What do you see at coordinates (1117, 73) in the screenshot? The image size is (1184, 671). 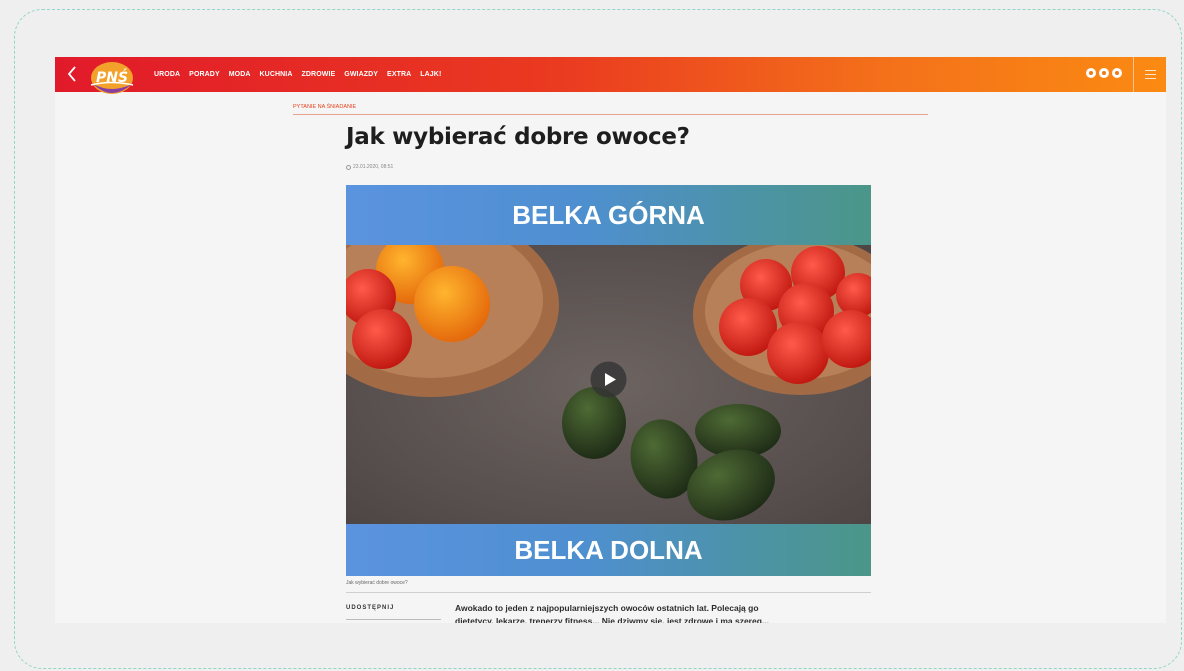 I see `youtube-icon` at bounding box center [1117, 73].